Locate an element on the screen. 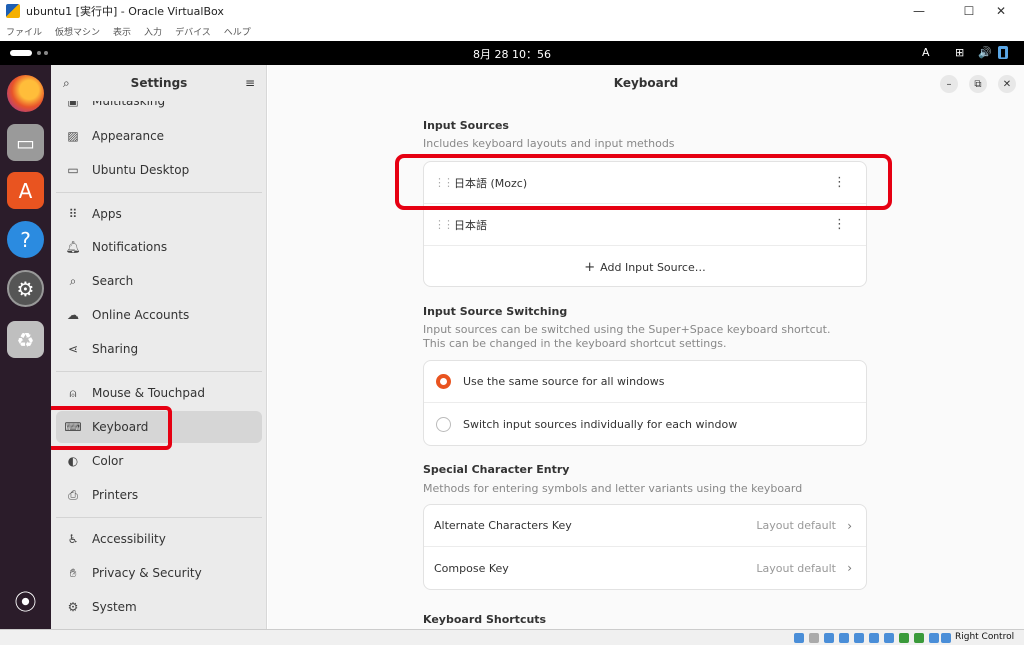  plus-icon: + is located at coordinates (590, 267).